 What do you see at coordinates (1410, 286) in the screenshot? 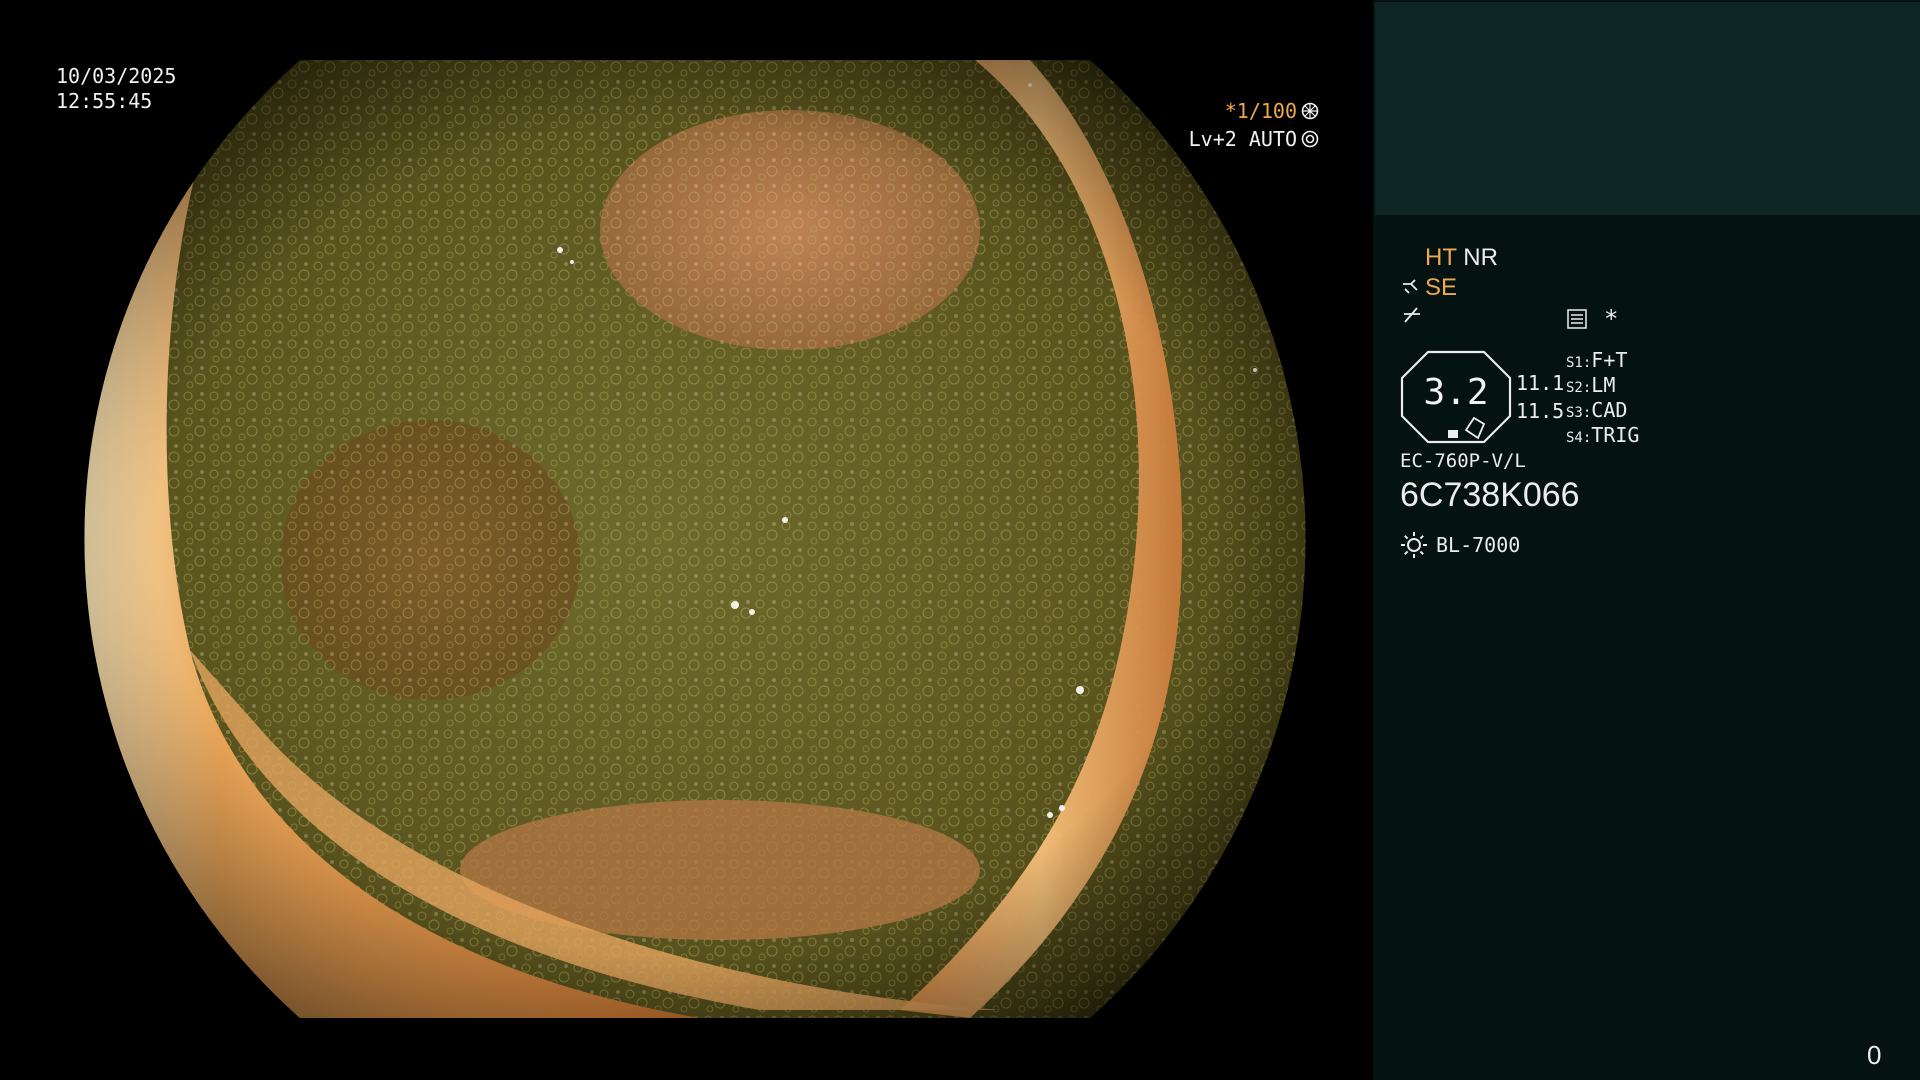
I see `enhancement-icon` at bounding box center [1410, 286].